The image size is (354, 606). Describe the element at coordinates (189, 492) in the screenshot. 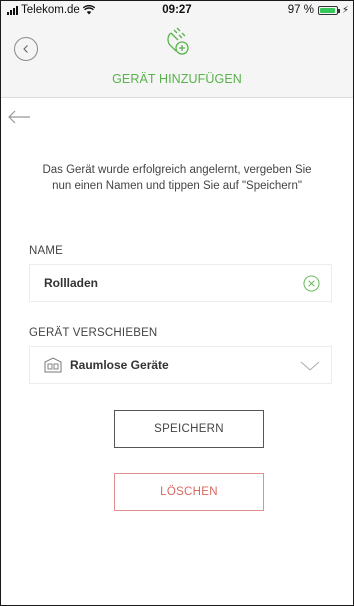

I see `delete-button: LÖSCHEN` at that location.